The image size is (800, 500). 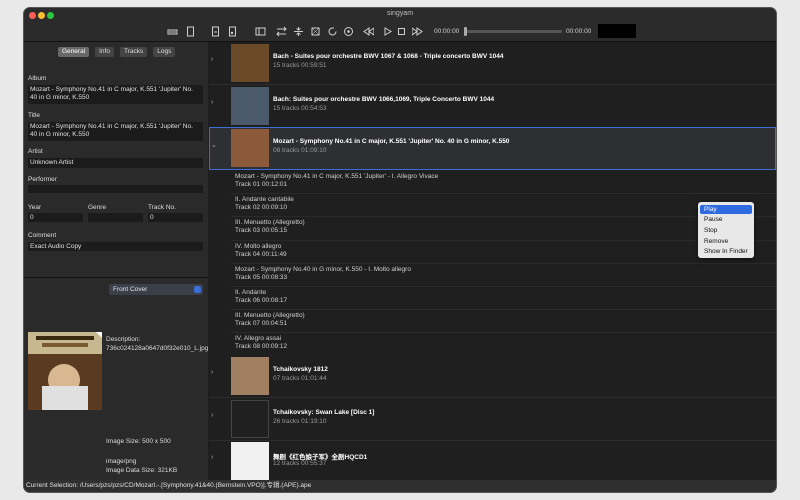 What do you see at coordinates (260, 31) in the screenshot?
I see `sidebar-button` at bounding box center [260, 31].